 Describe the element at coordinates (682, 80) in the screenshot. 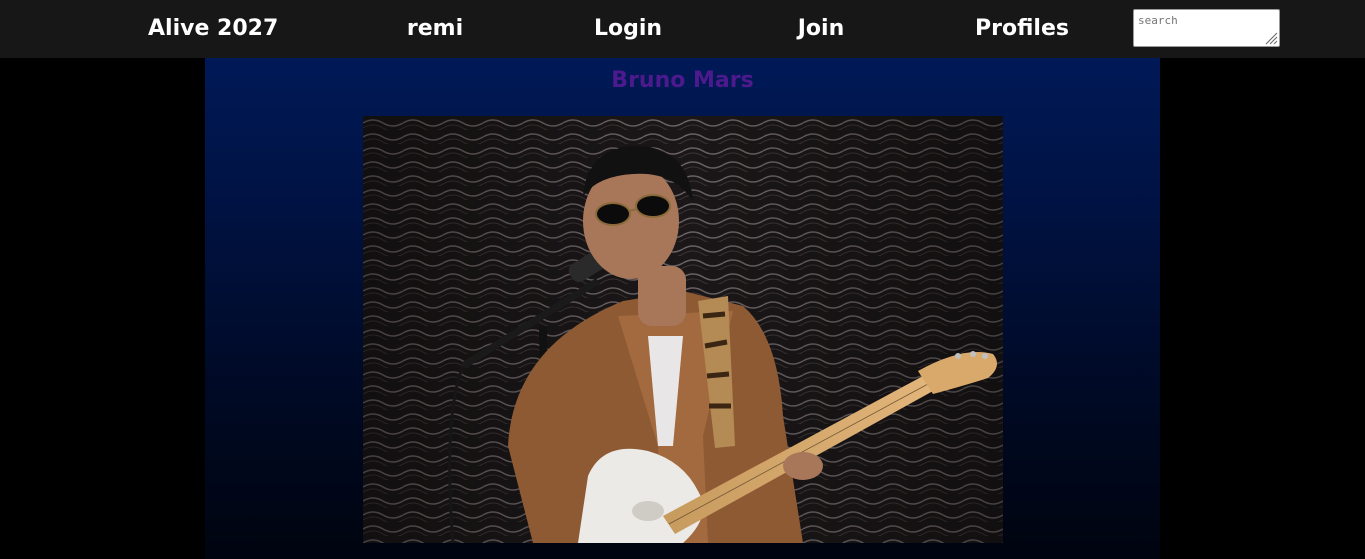

I see `artist-name-heading: Bruno Mars` at that location.